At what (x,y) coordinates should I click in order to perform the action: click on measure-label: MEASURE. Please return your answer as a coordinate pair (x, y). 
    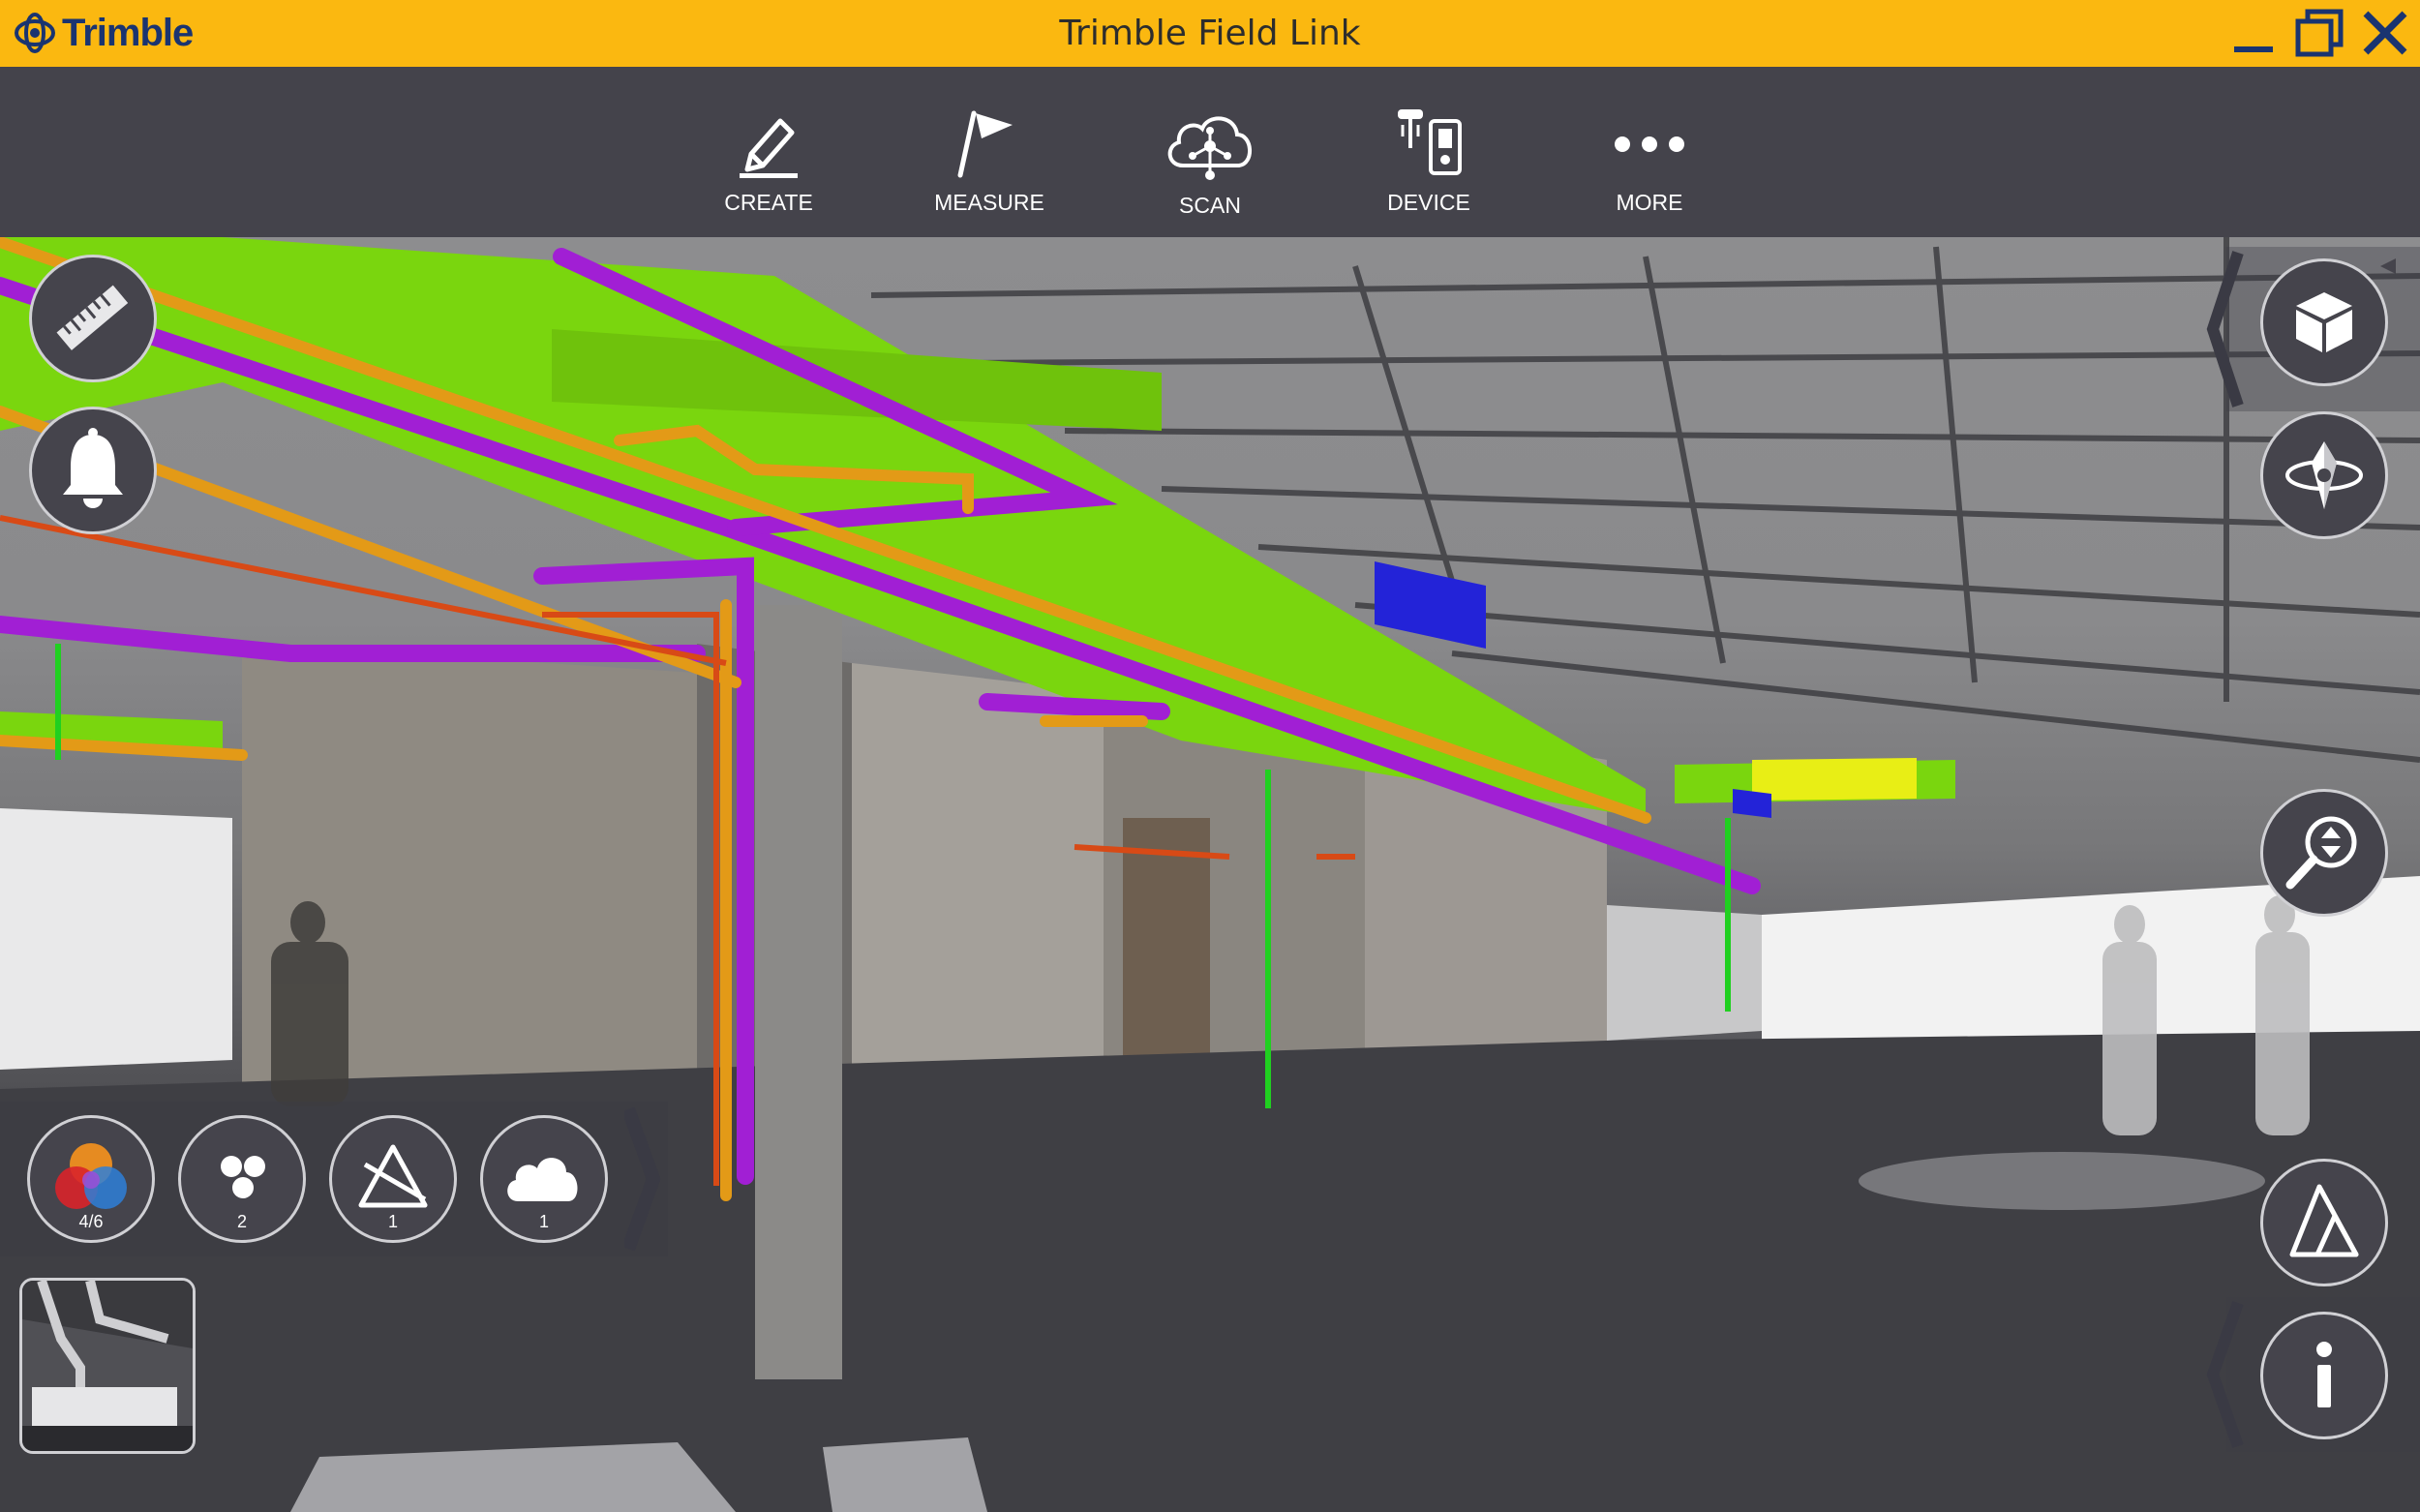
    Looking at the image, I should click on (989, 202).